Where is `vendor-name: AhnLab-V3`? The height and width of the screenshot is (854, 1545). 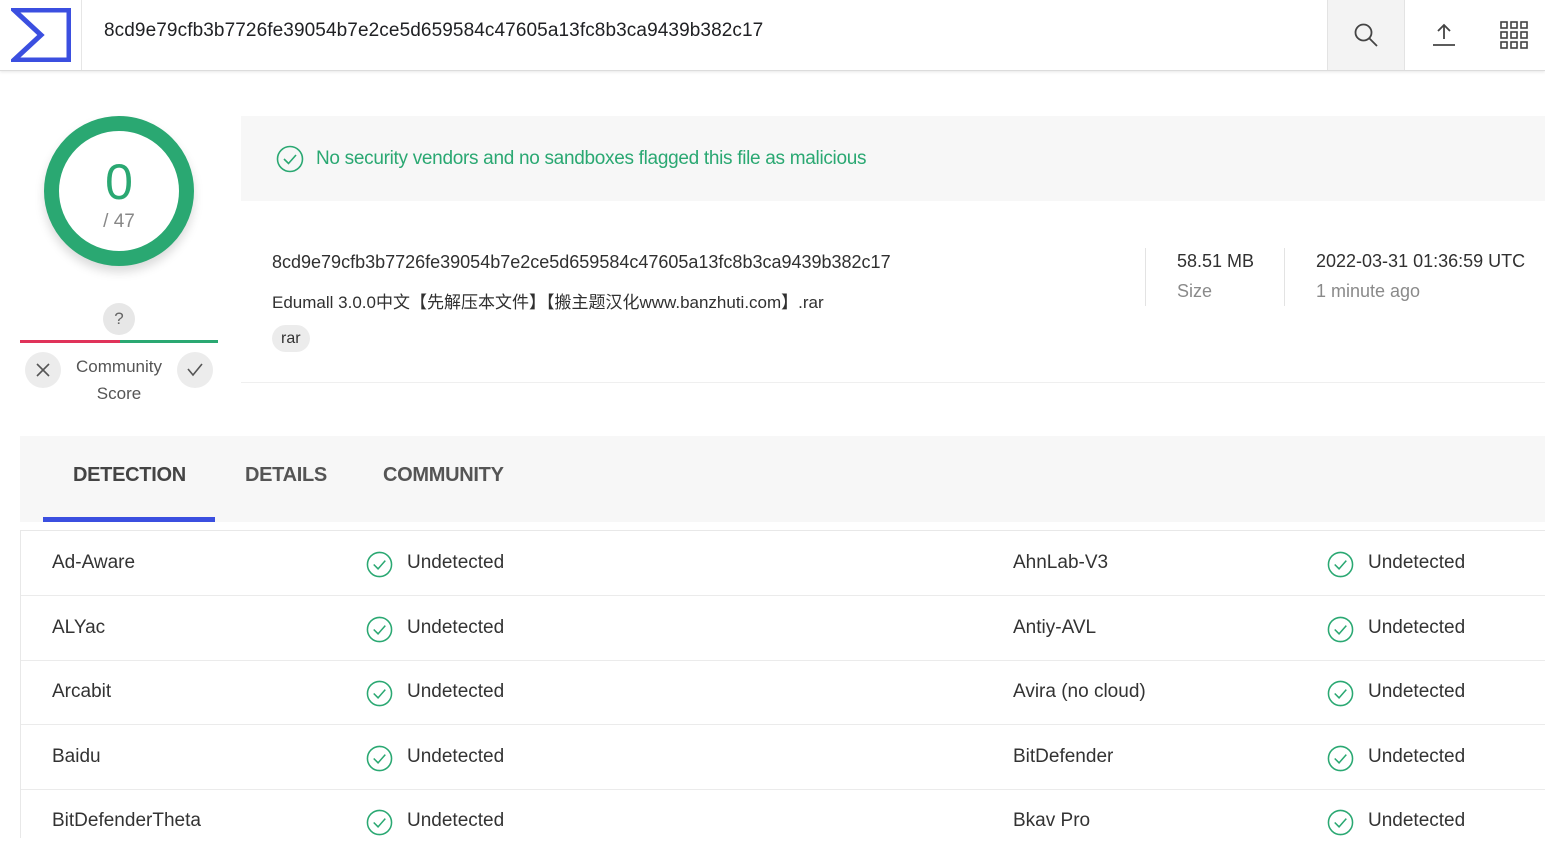
vendor-name: AhnLab-V3 is located at coordinates (1061, 562).